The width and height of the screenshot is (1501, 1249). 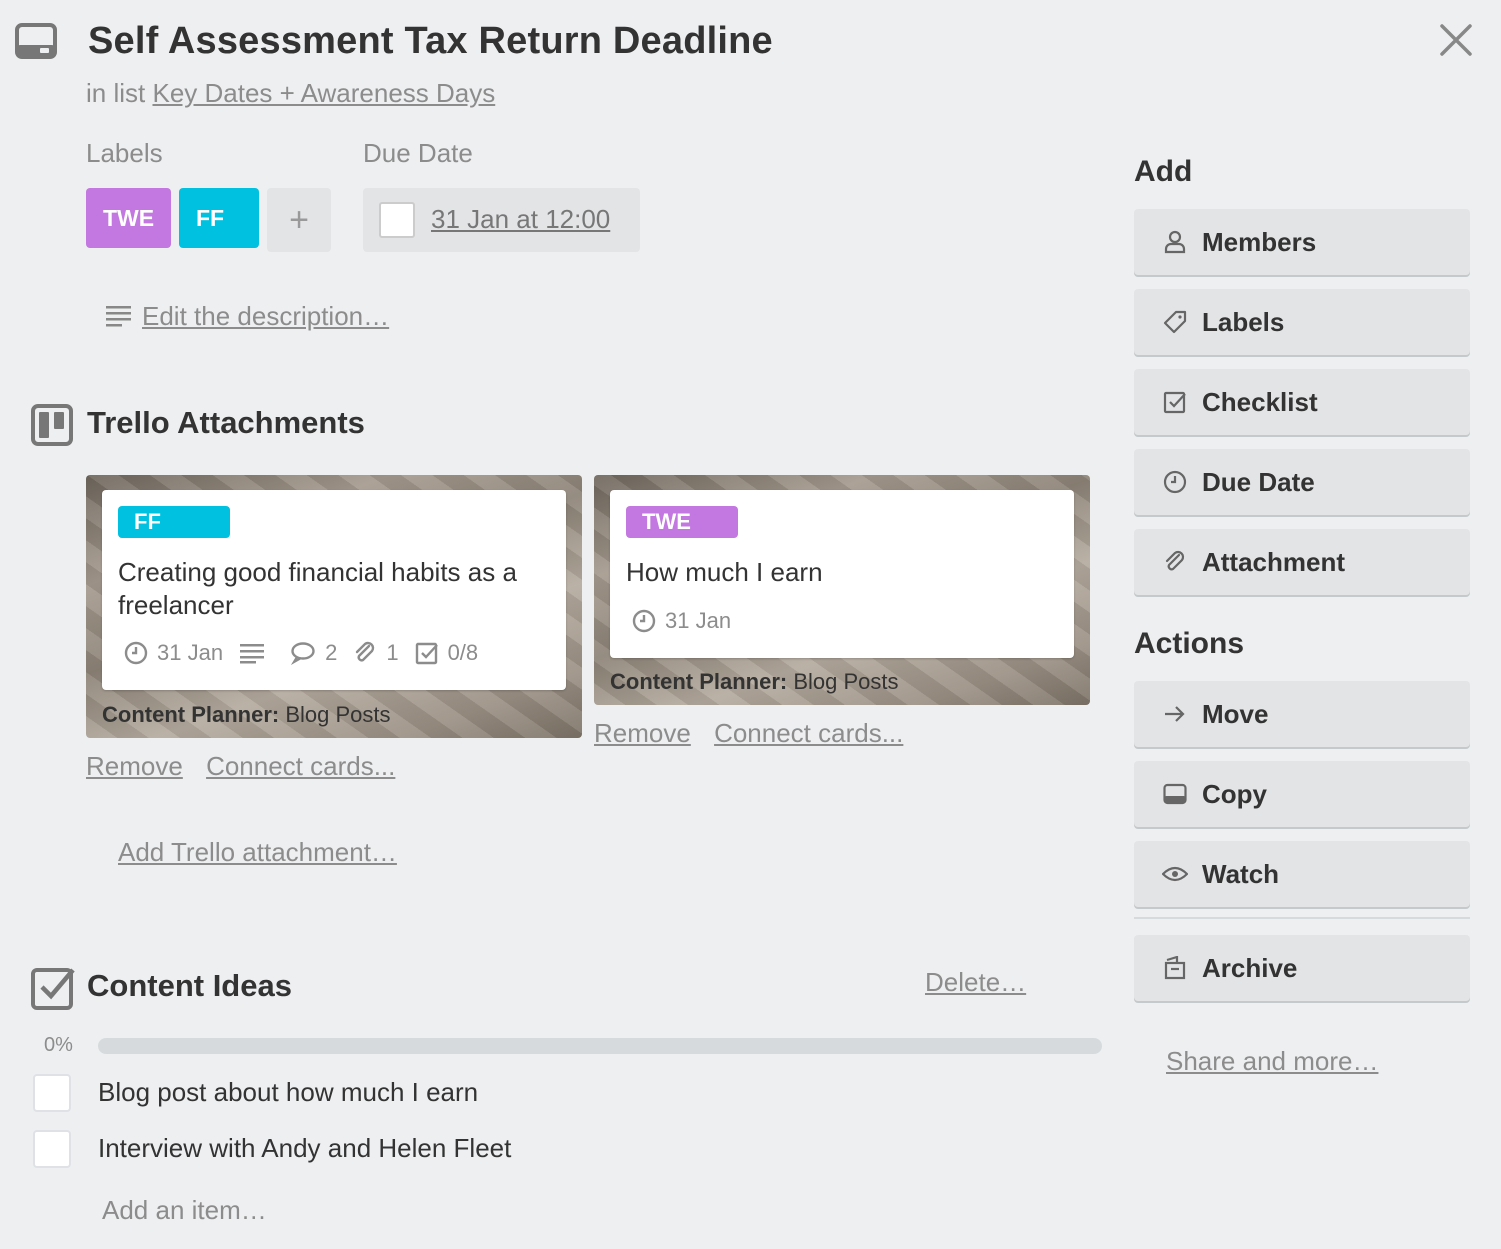 I want to click on person-icon, so click(x=1175, y=242).